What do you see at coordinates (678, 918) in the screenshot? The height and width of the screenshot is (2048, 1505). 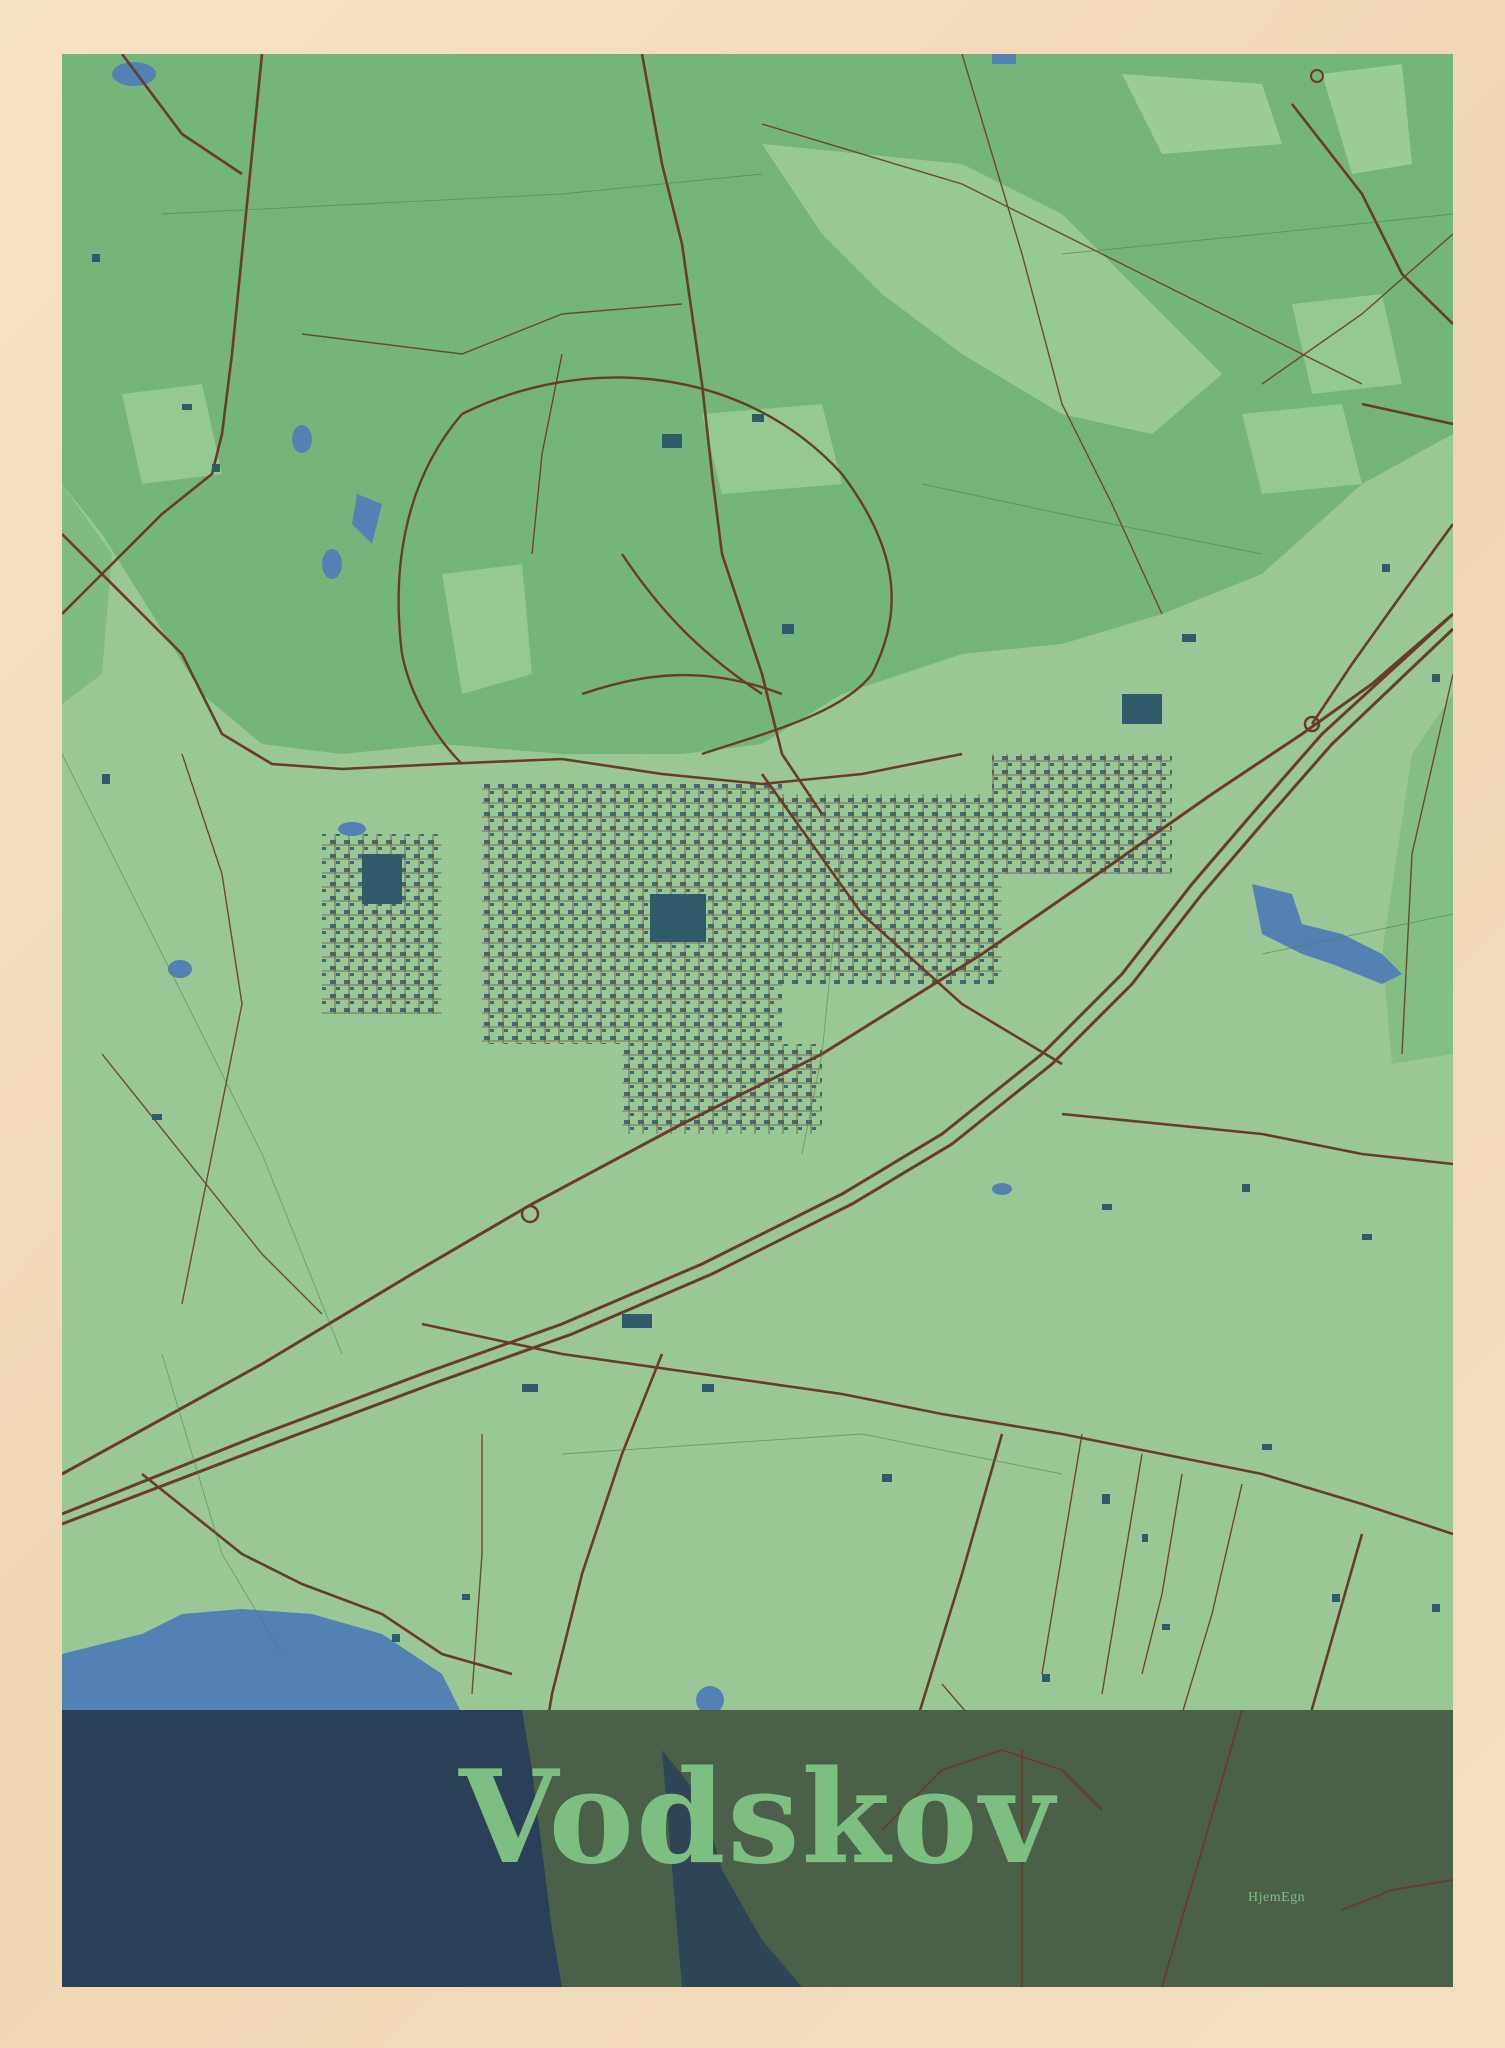 I see `town-square` at bounding box center [678, 918].